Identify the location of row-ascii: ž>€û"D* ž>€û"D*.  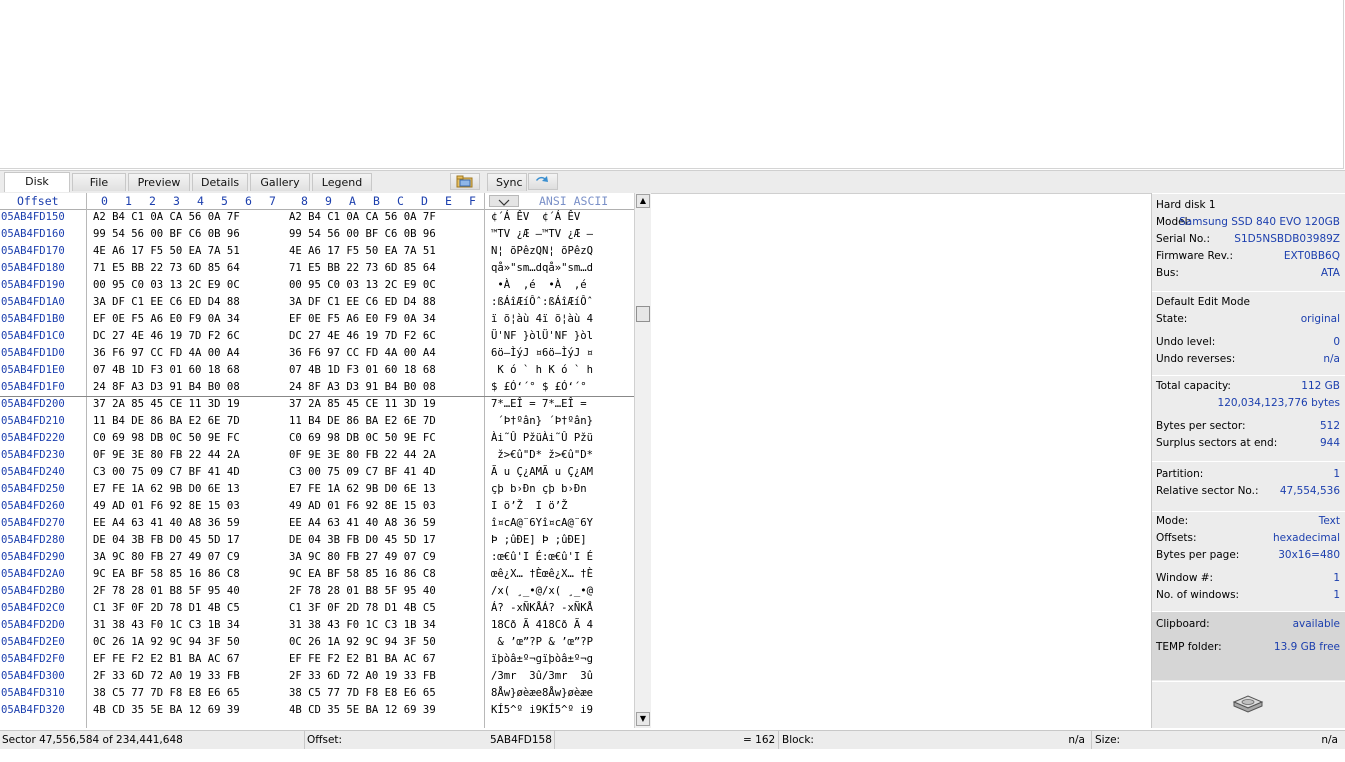
(542, 455).